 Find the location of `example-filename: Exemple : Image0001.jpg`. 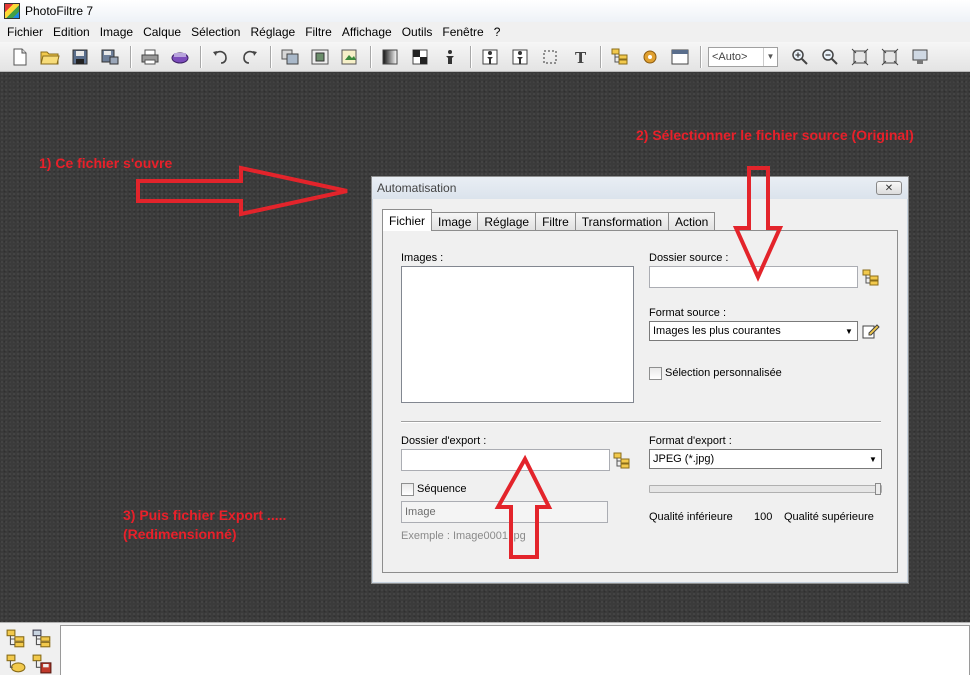

example-filename: Exemple : Image0001.jpg is located at coordinates (463, 536).